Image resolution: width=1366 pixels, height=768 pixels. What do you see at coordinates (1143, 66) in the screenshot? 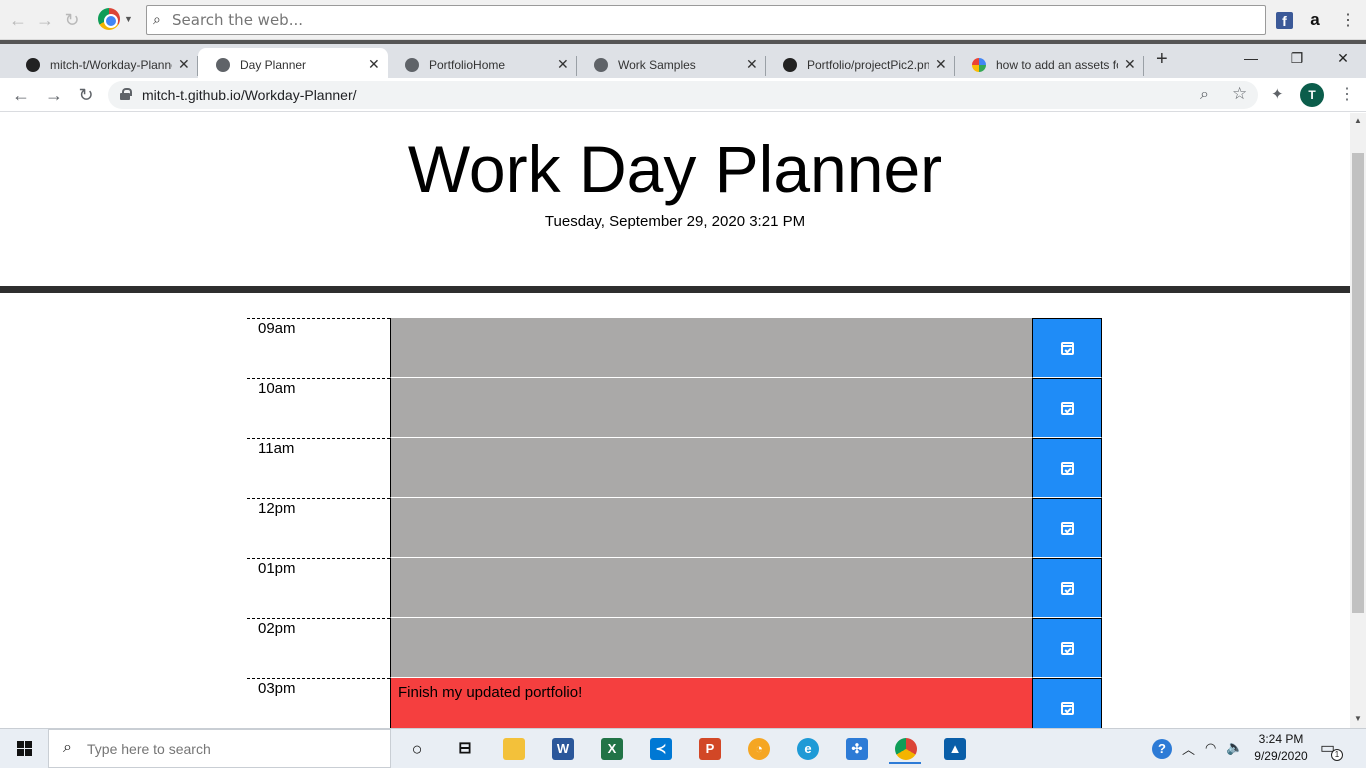
I see `tab-separator` at bounding box center [1143, 66].